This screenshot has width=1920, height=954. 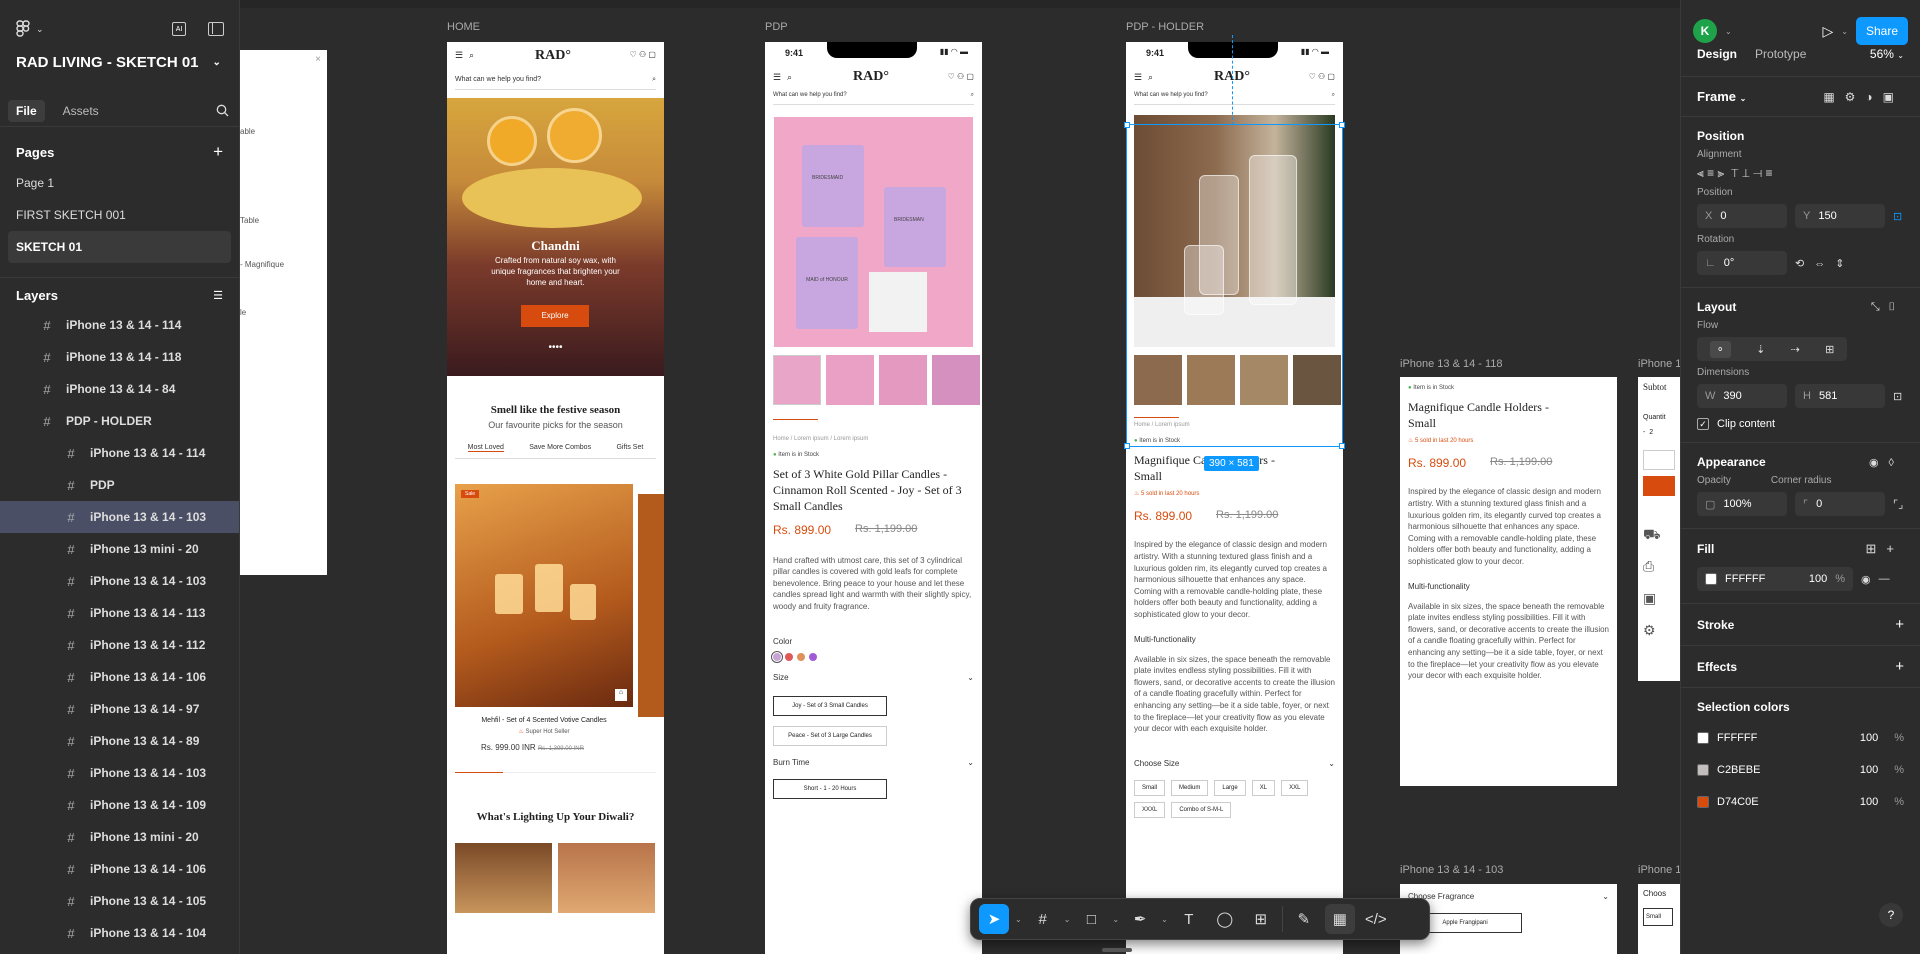 I want to click on corner-icon: ⌜⌟, so click(x=1898, y=504).